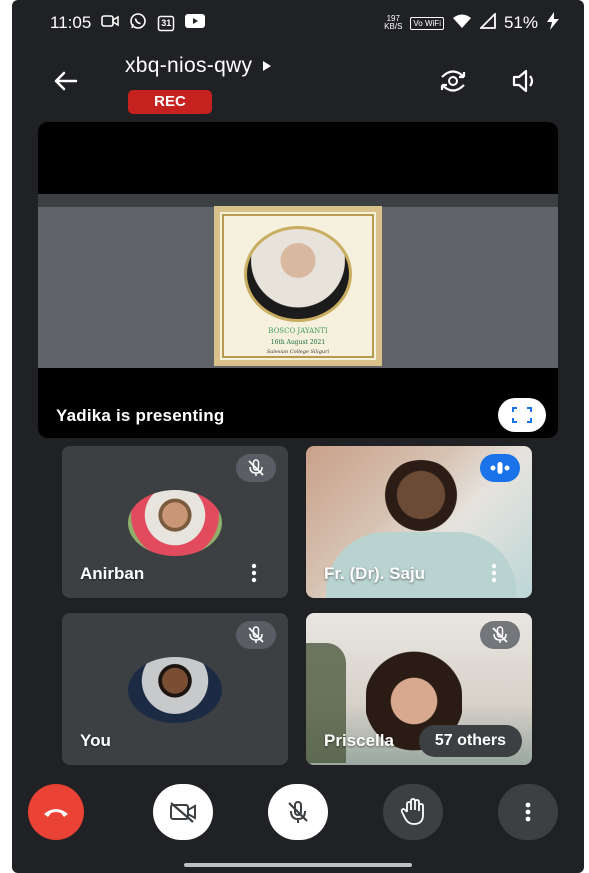  Describe the element at coordinates (419, 689) in the screenshot. I see `participant-tile: Priscella 57 others` at that location.